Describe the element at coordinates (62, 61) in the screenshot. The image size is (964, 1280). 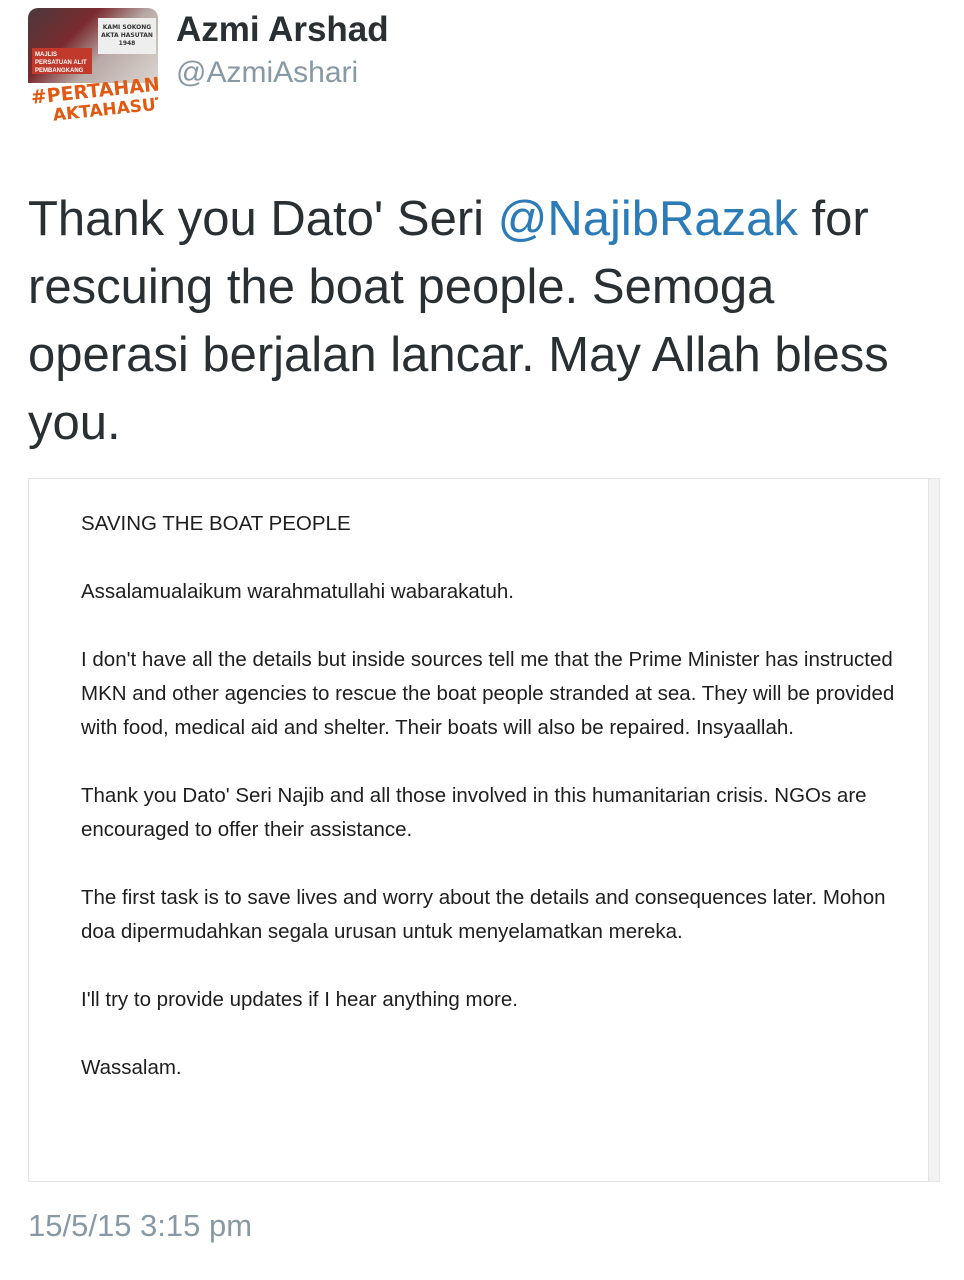
I see `avatar-banner: MAJLIS PERSATUAN ALIT PEMBANGKANG` at that location.